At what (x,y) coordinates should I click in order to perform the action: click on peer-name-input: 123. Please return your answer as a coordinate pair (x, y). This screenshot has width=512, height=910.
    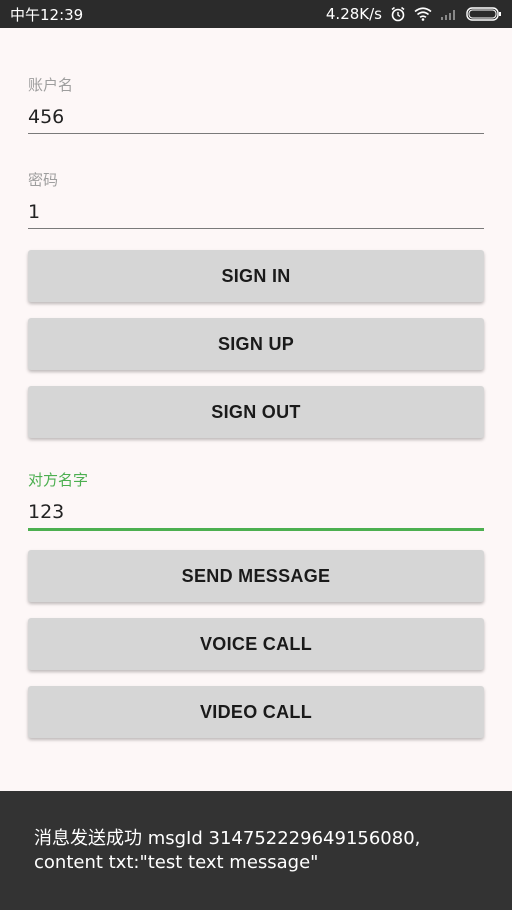
    Looking at the image, I should click on (46, 512).